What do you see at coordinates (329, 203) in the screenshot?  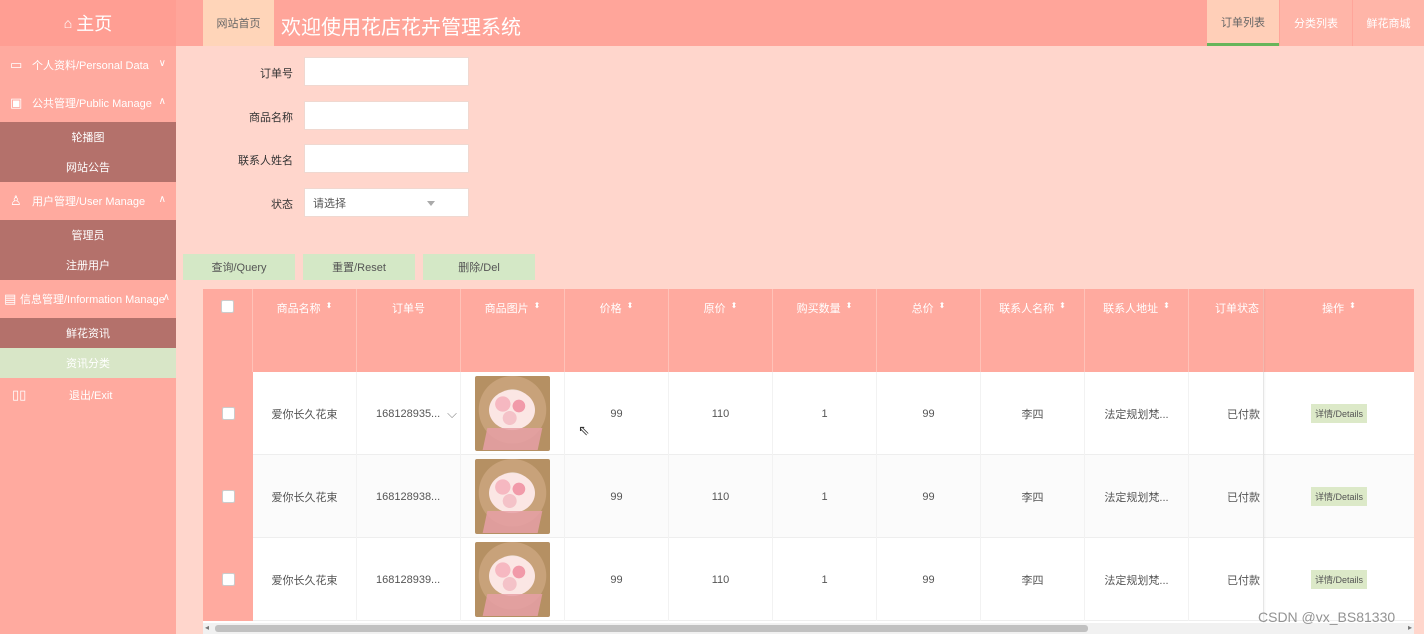 I see `status-select-value: 请选择` at bounding box center [329, 203].